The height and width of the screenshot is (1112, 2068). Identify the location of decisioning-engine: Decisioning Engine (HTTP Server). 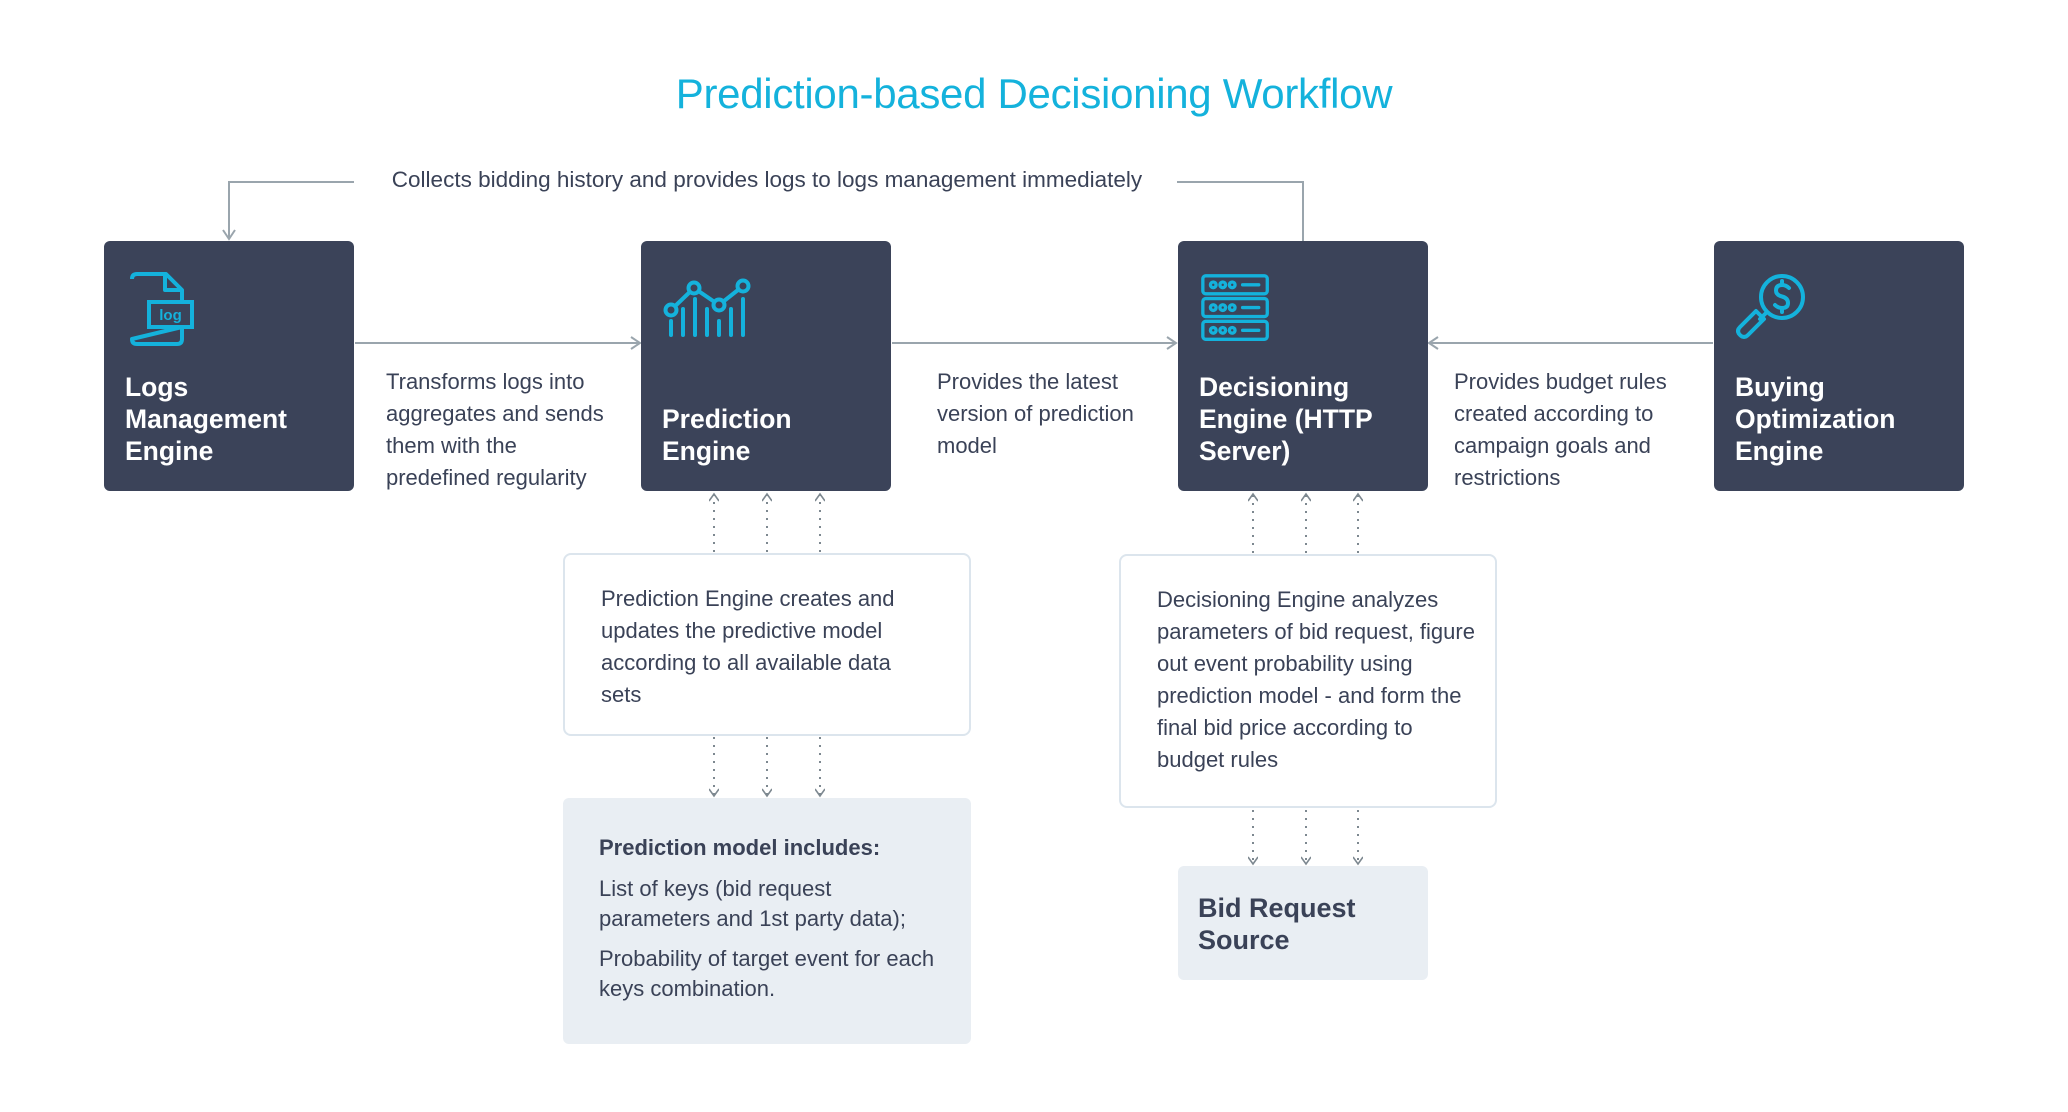
(1303, 366).